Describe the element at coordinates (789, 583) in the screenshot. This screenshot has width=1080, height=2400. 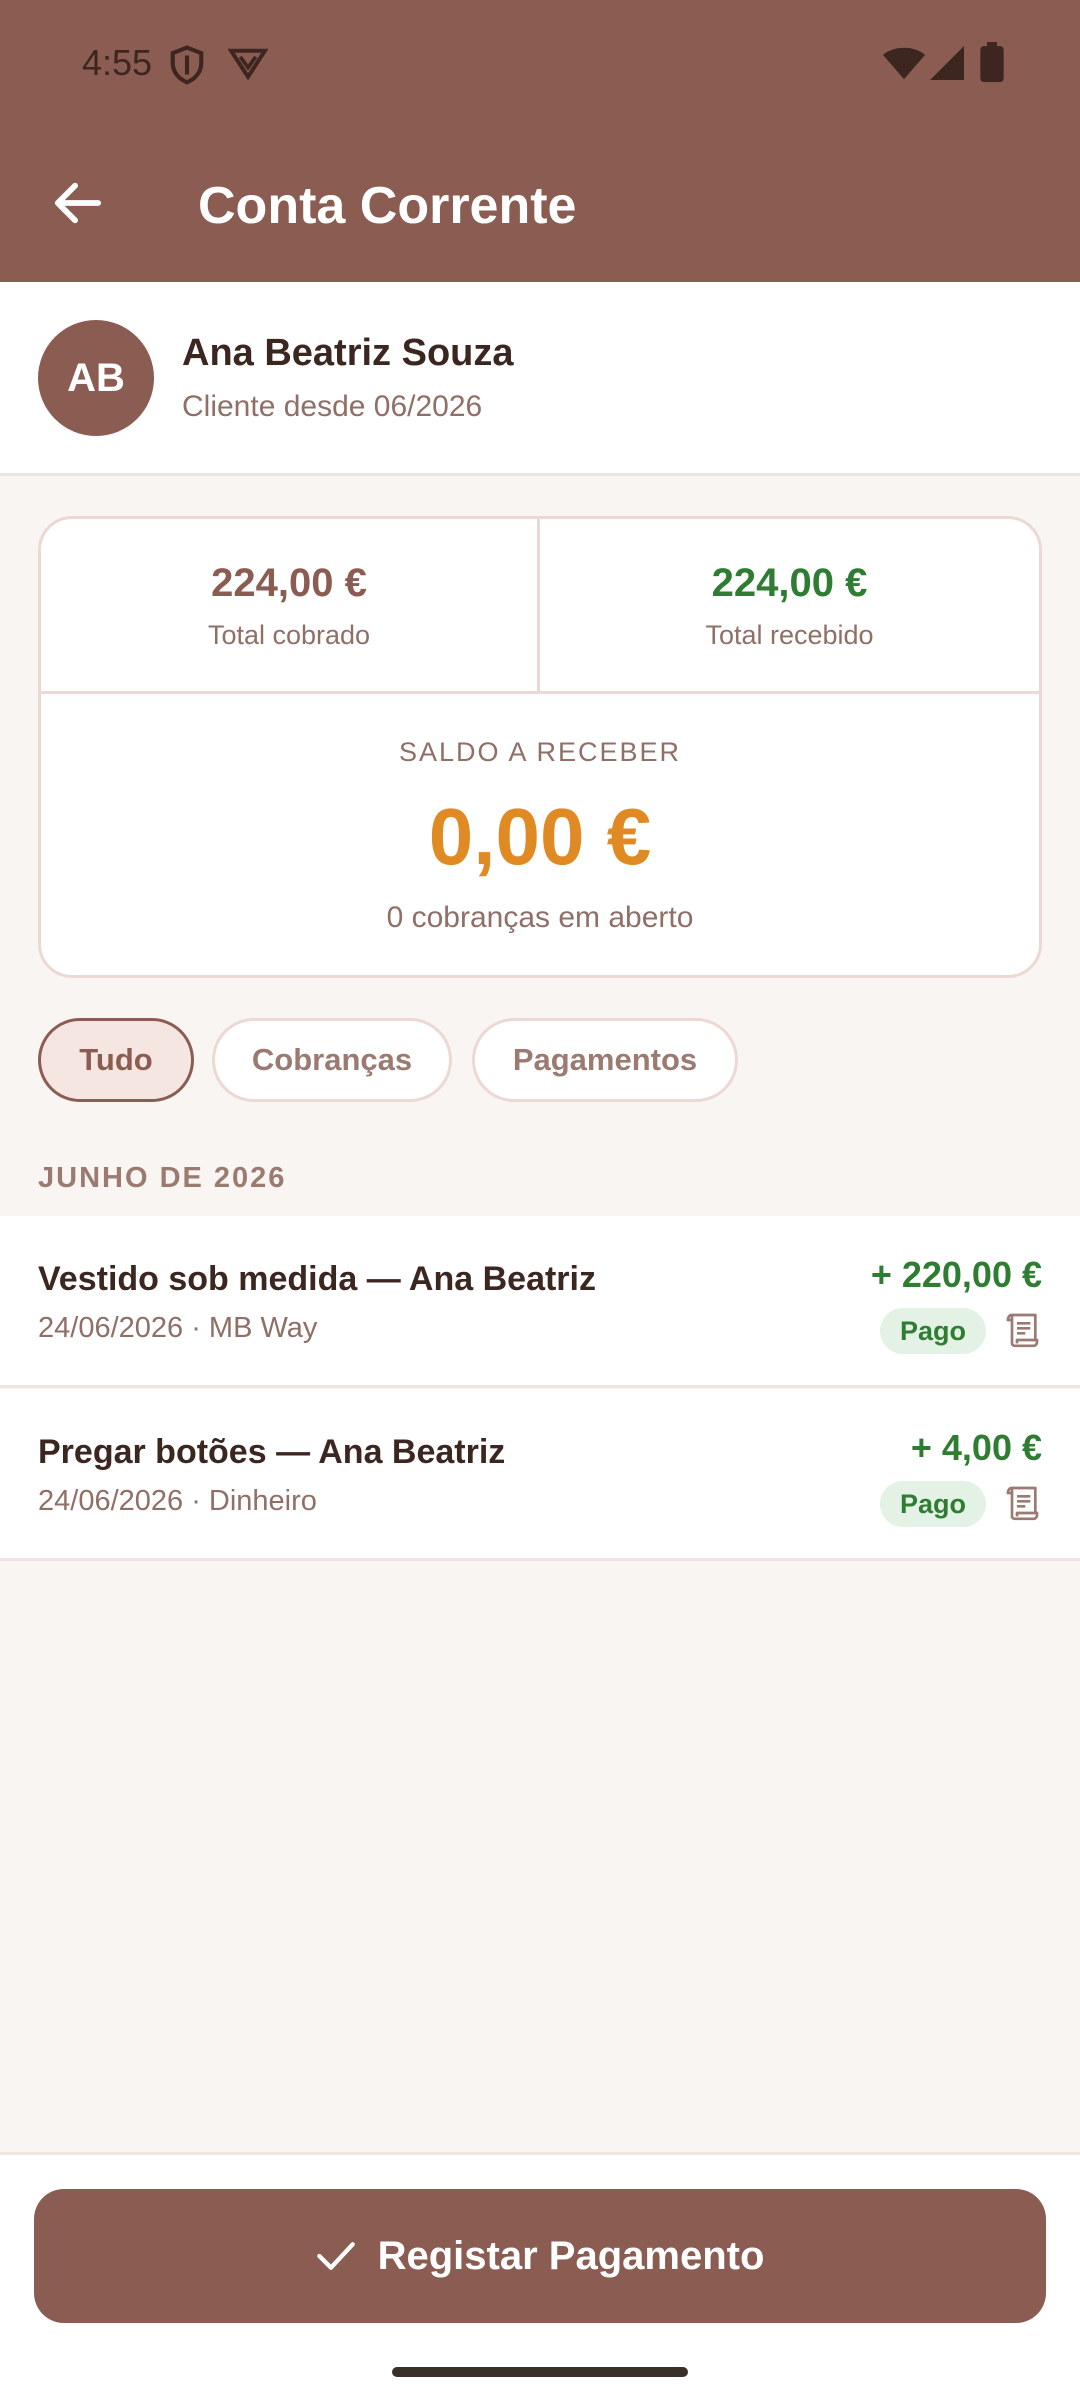
I see `total-received-amount: 224,00 €` at that location.